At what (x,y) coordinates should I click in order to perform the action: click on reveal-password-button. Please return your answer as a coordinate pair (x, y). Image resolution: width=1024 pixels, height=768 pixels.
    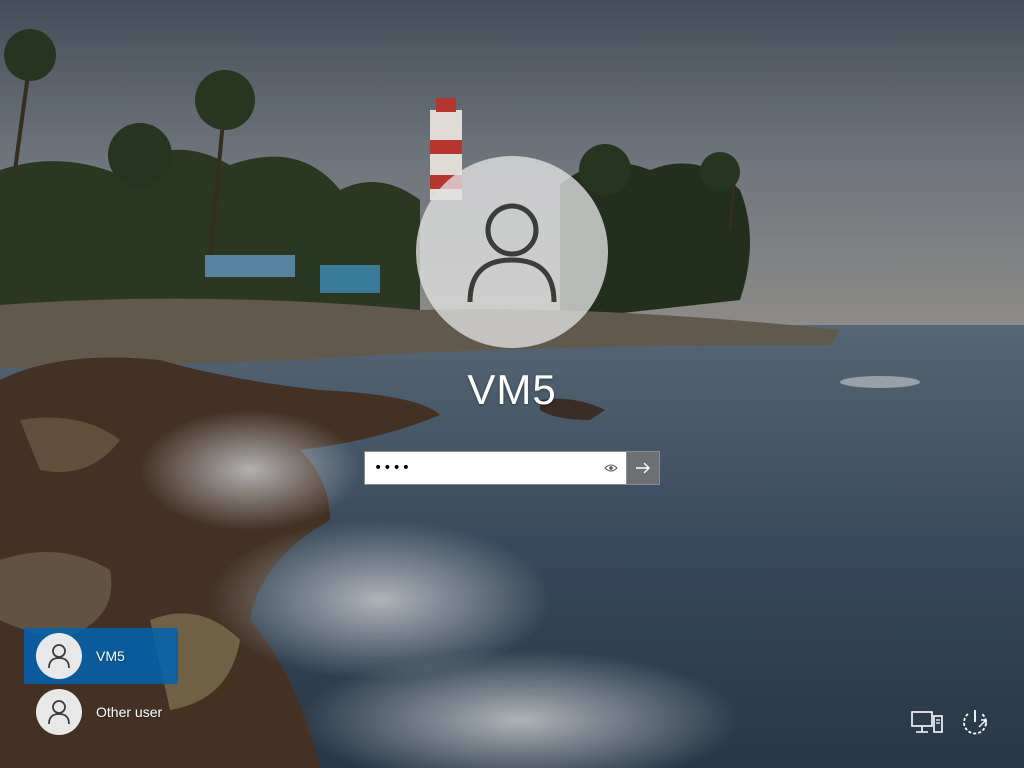
    Looking at the image, I should click on (611, 468).